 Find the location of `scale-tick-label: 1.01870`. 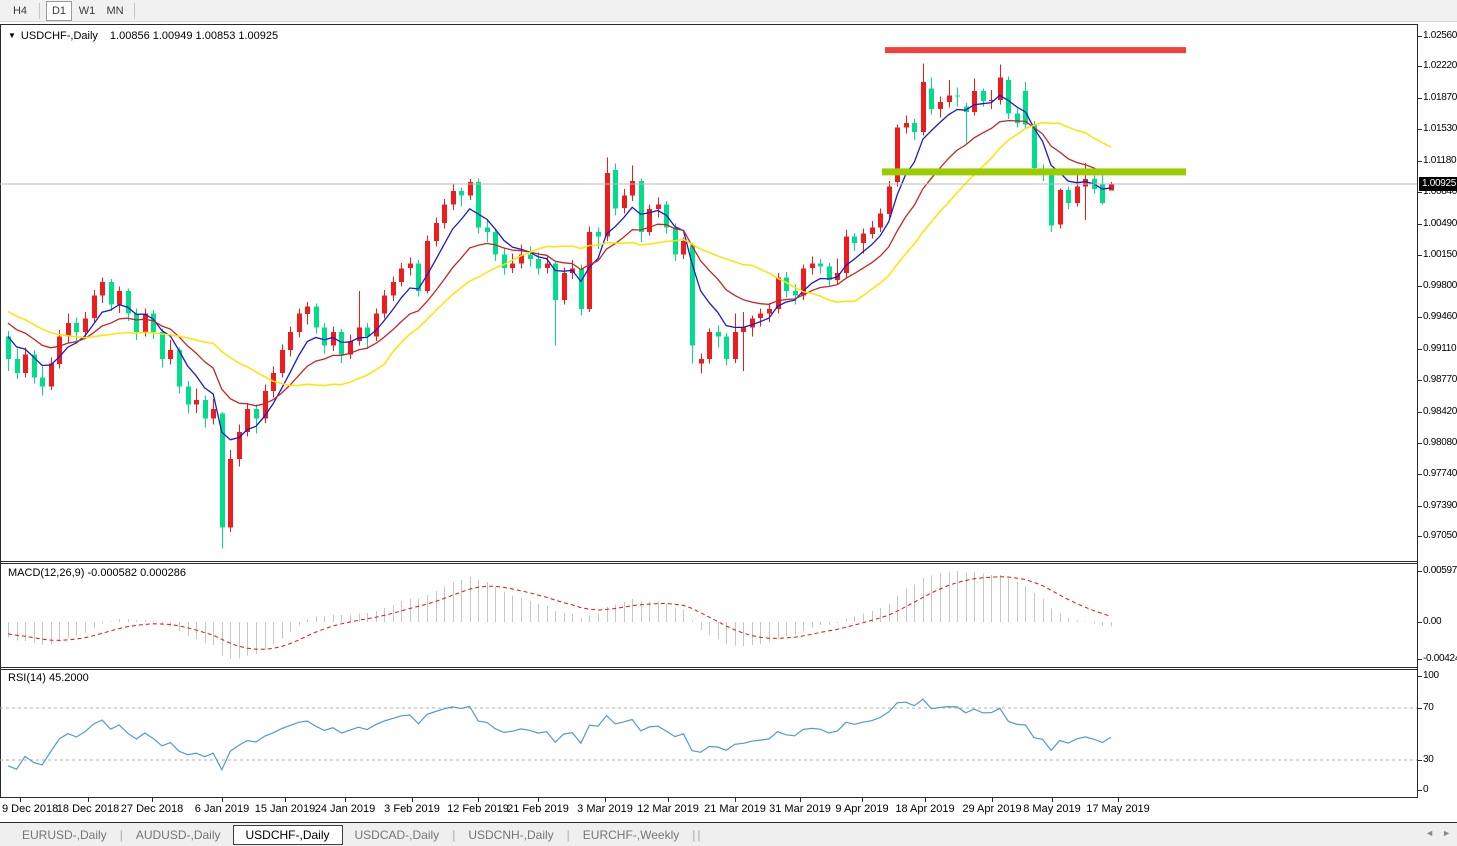

scale-tick-label: 1.01870 is located at coordinates (1440, 97).